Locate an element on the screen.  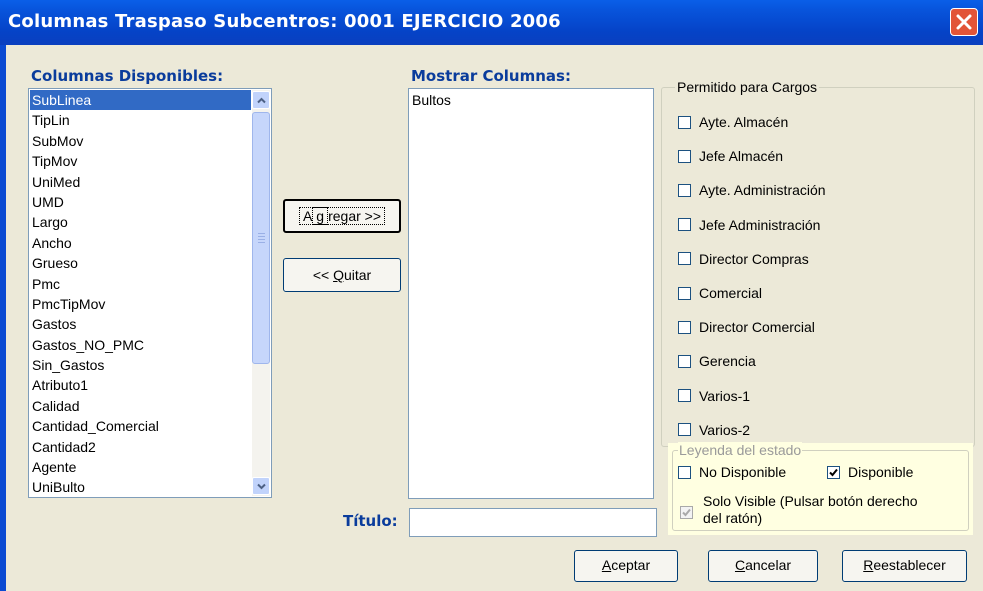
scroll-up-button is located at coordinates (261, 100).